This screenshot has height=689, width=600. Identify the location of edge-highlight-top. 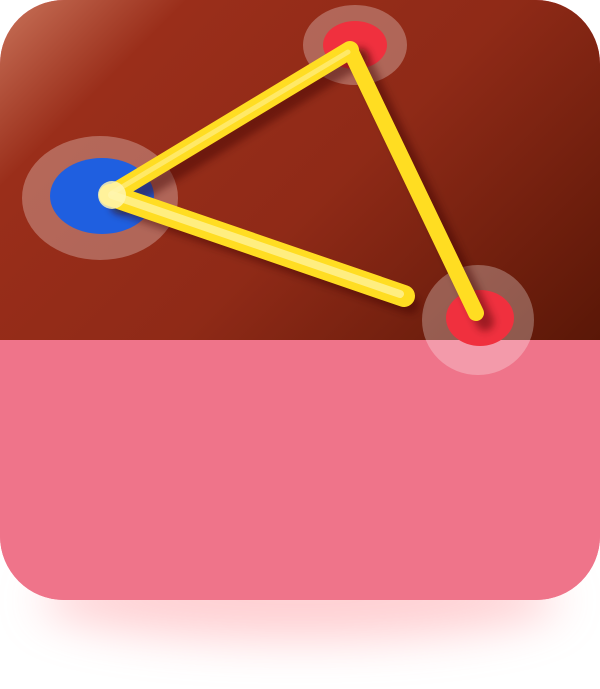
(230, 122).